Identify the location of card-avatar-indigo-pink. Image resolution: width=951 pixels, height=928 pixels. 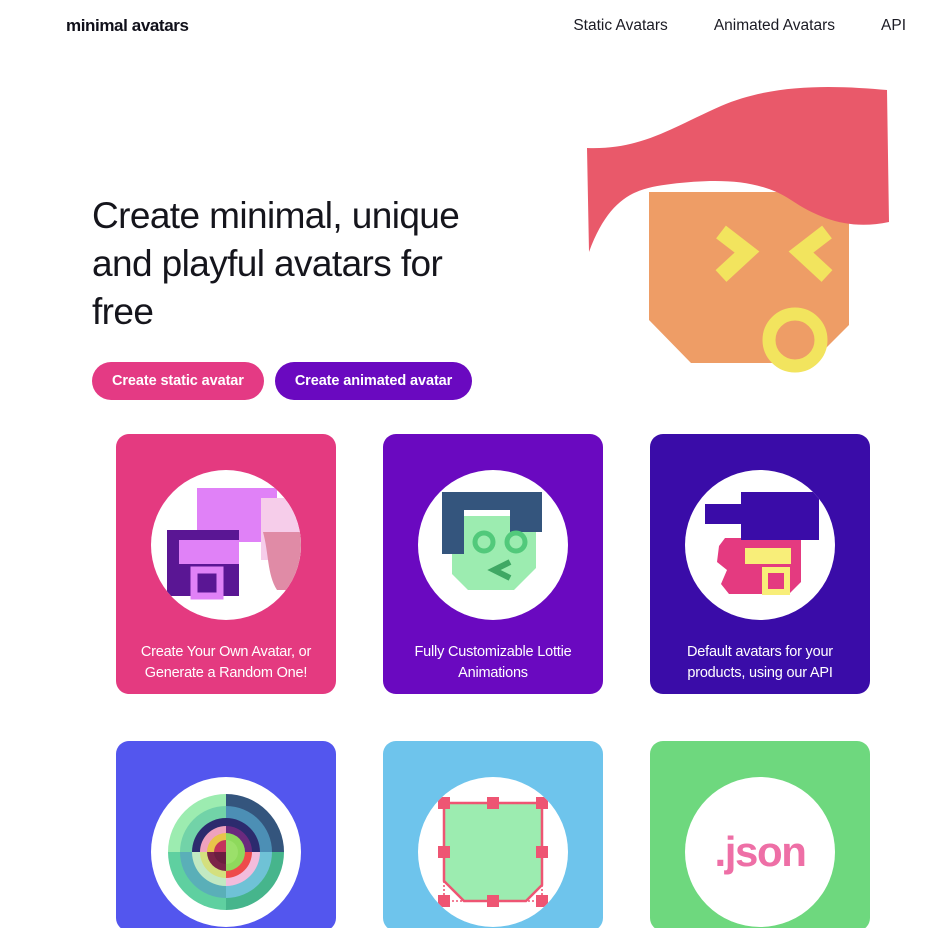
(760, 545).